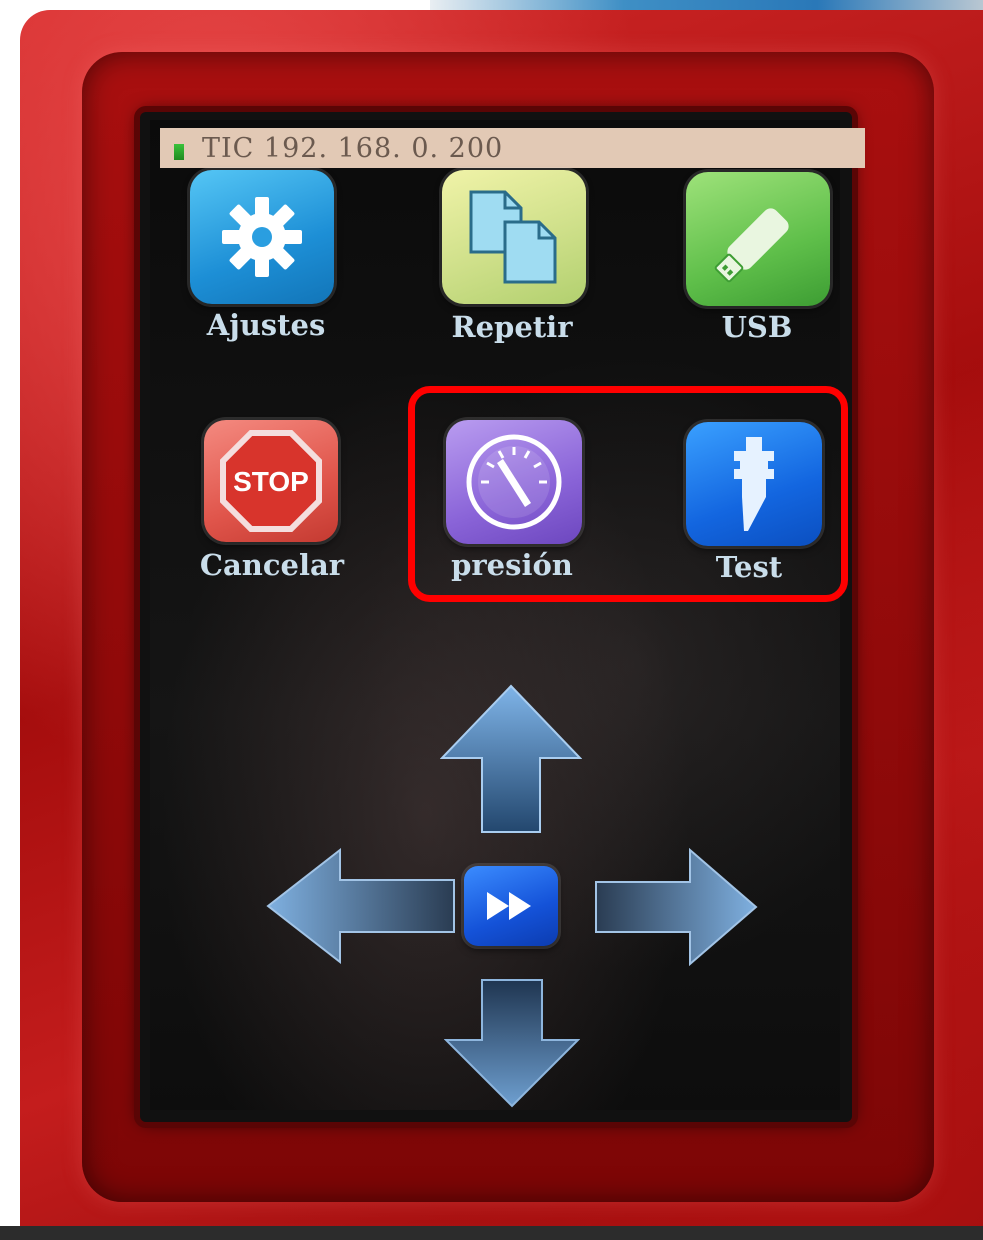 The height and width of the screenshot is (1240, 983). I want to click on speed-button, so click(511, 906).